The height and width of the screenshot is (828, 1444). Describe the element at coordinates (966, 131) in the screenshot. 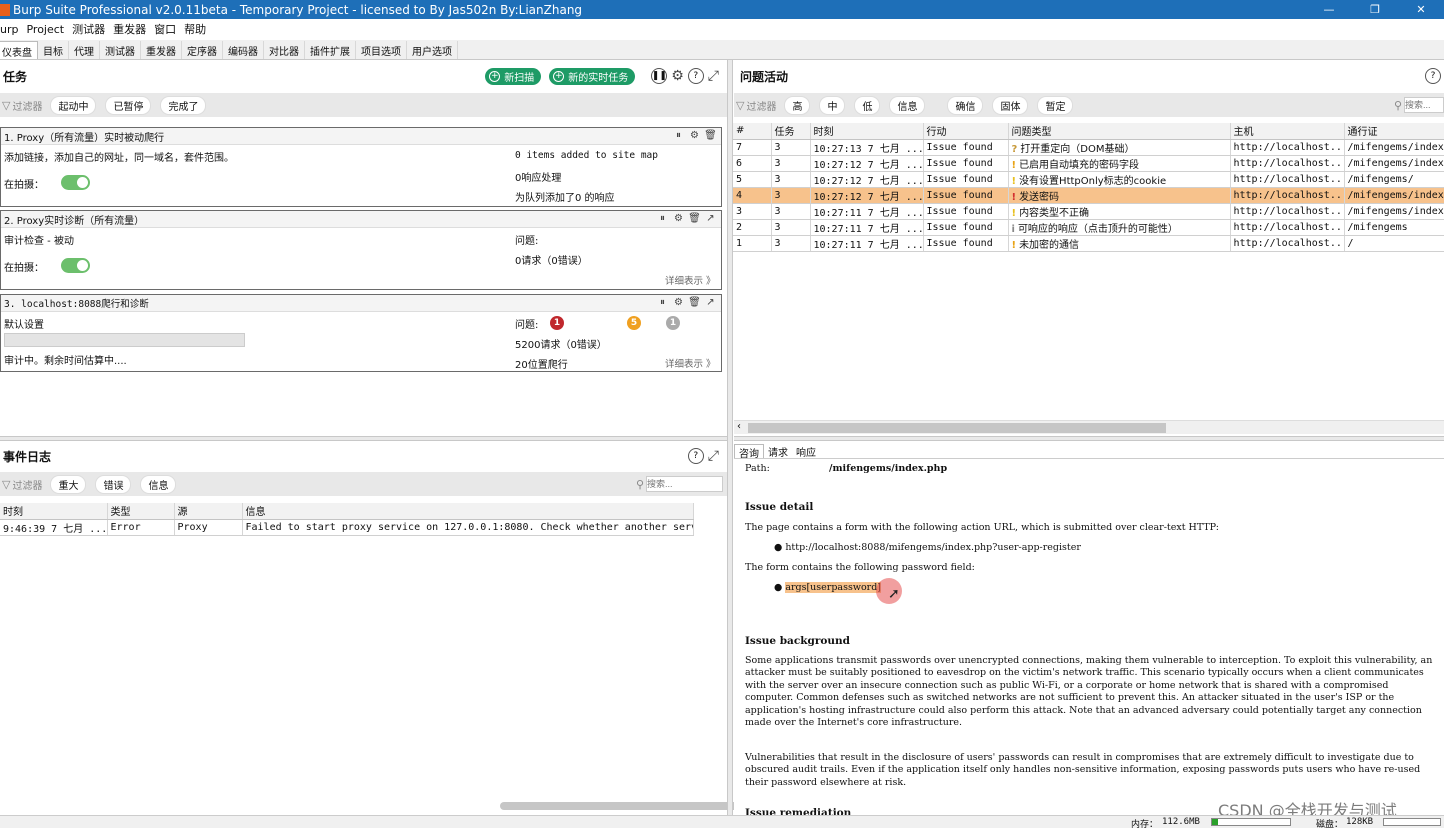

I see `column-action: 行动` at that location.